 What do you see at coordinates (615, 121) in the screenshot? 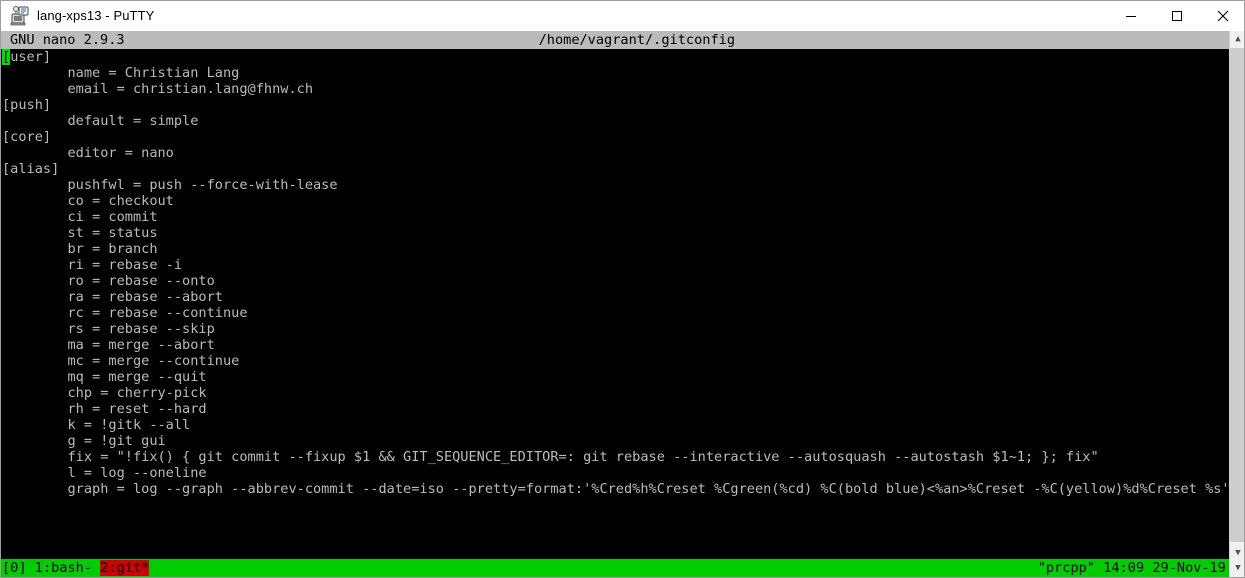
I see `editor-line: default = simple` at bounding box center [615, 121].